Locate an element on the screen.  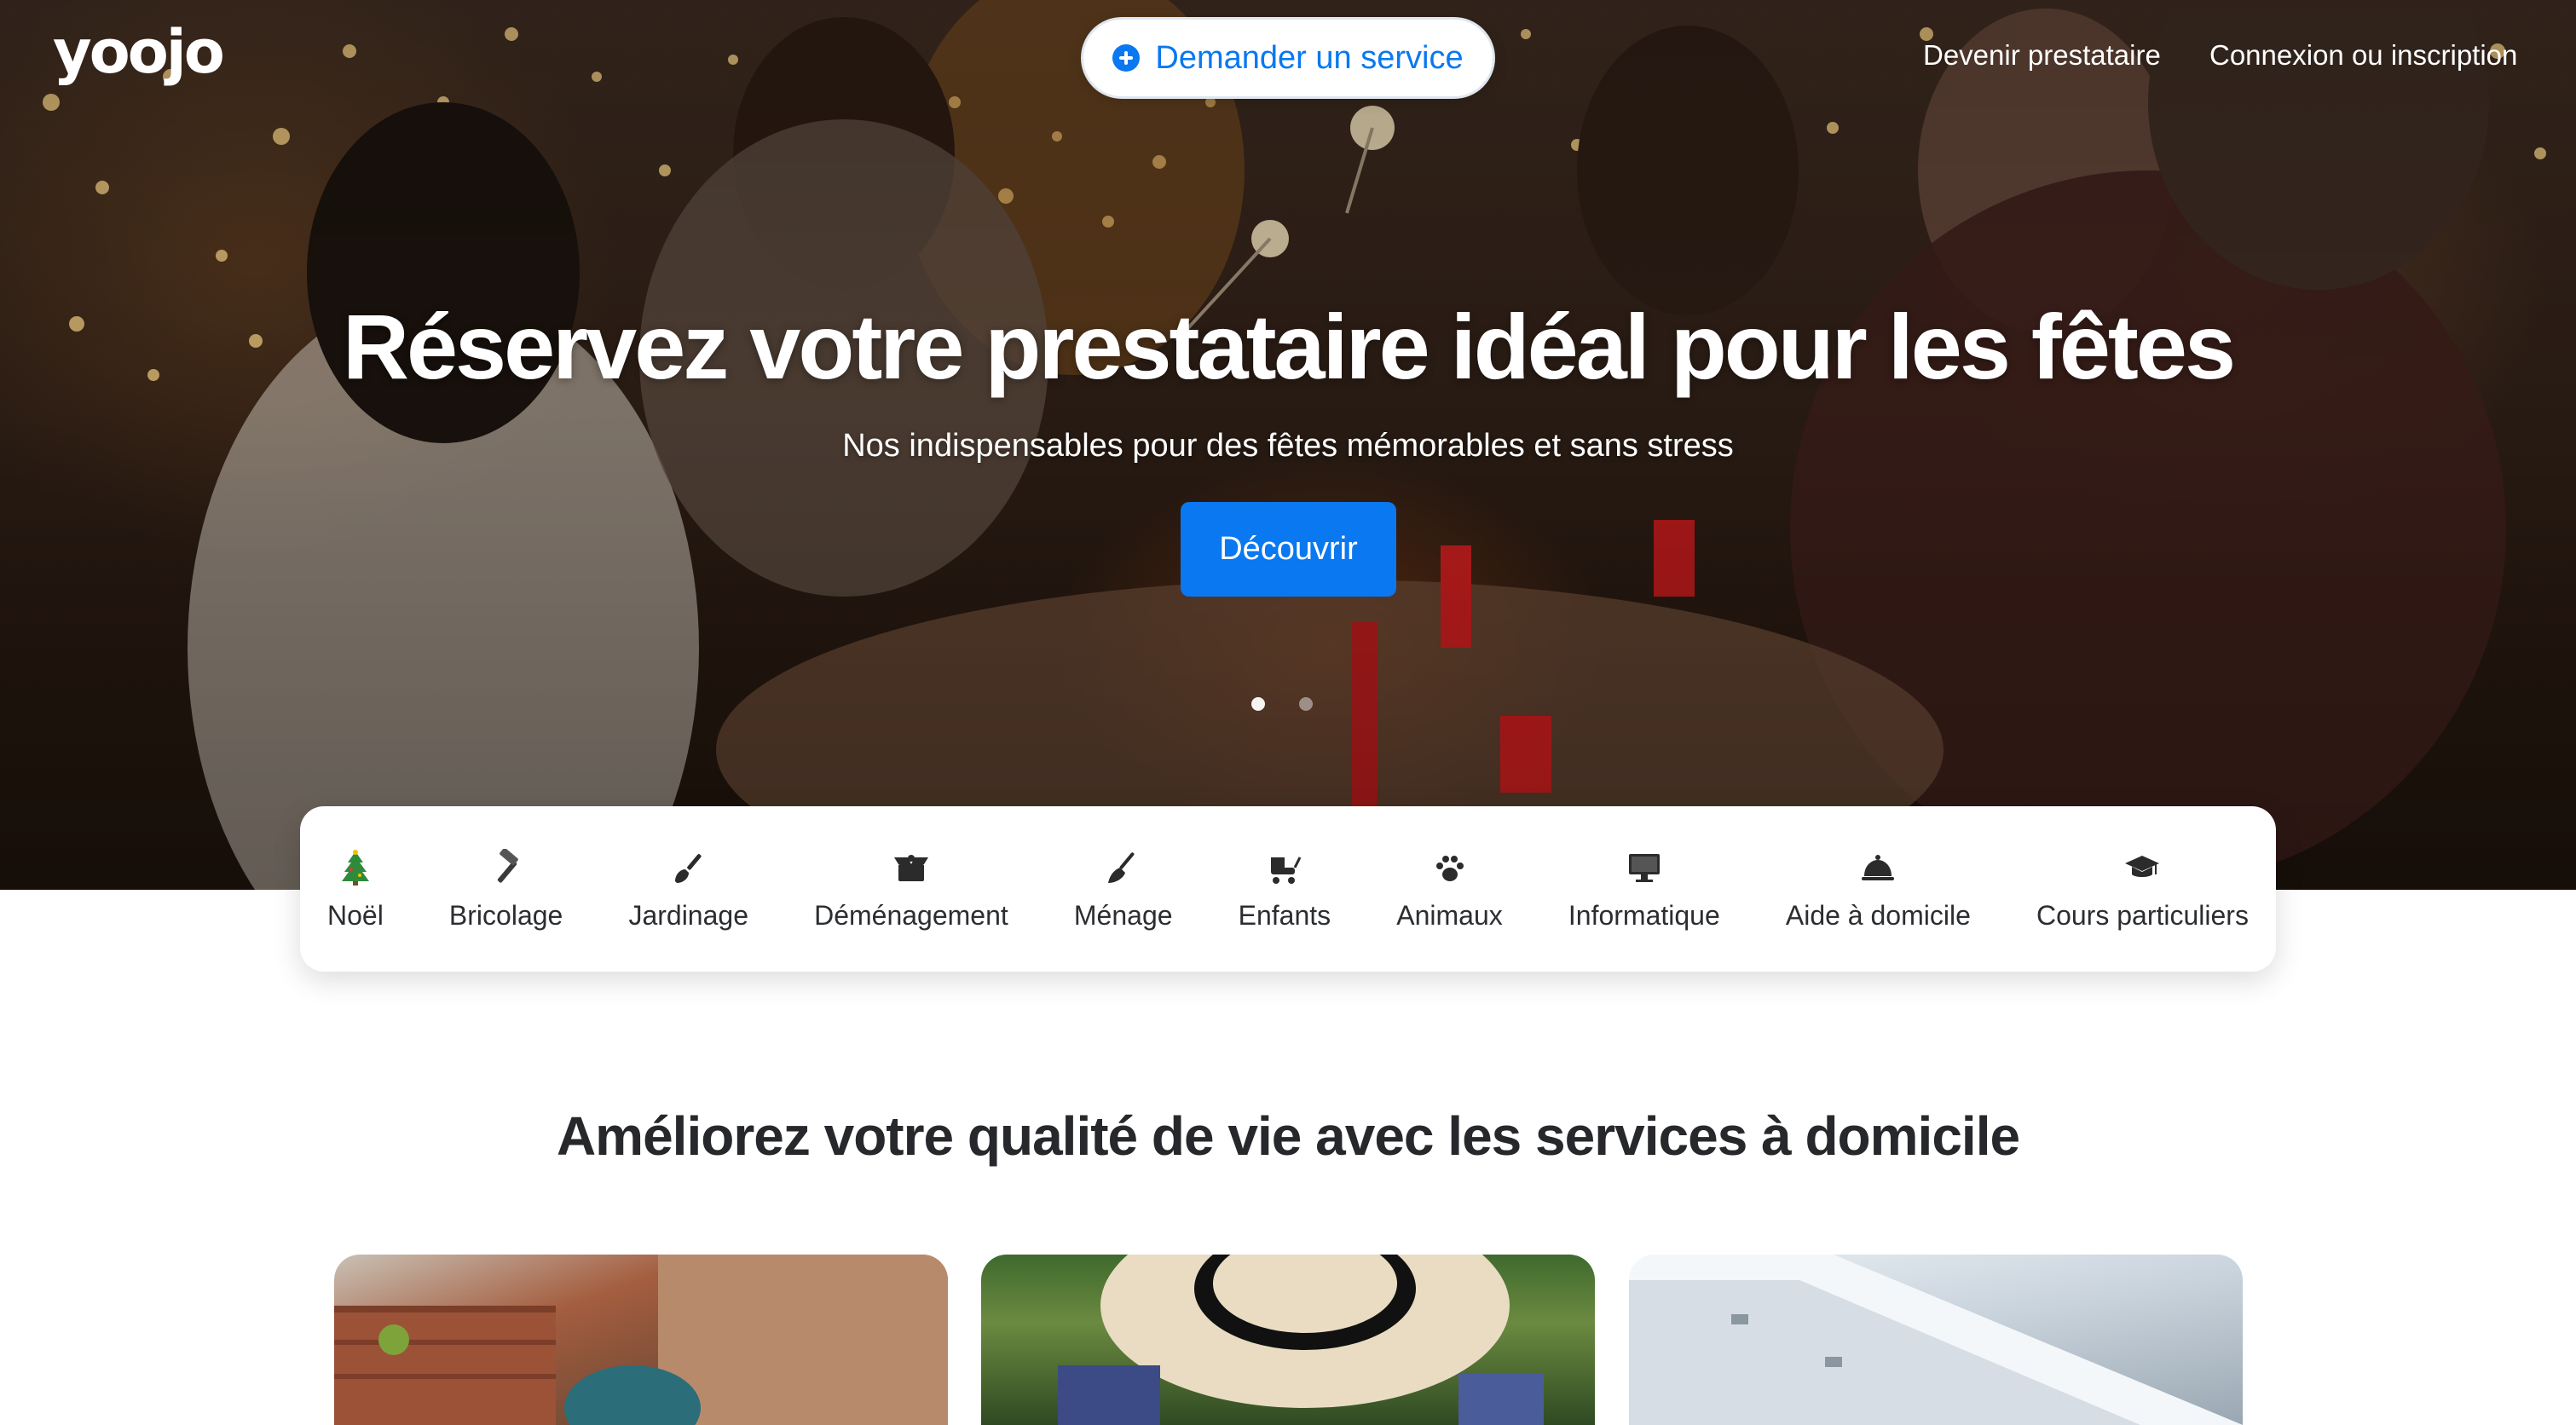
category-bar: Noël Bricolage Jardinage Déménagement Mé is located at coordinates (1288, 889).